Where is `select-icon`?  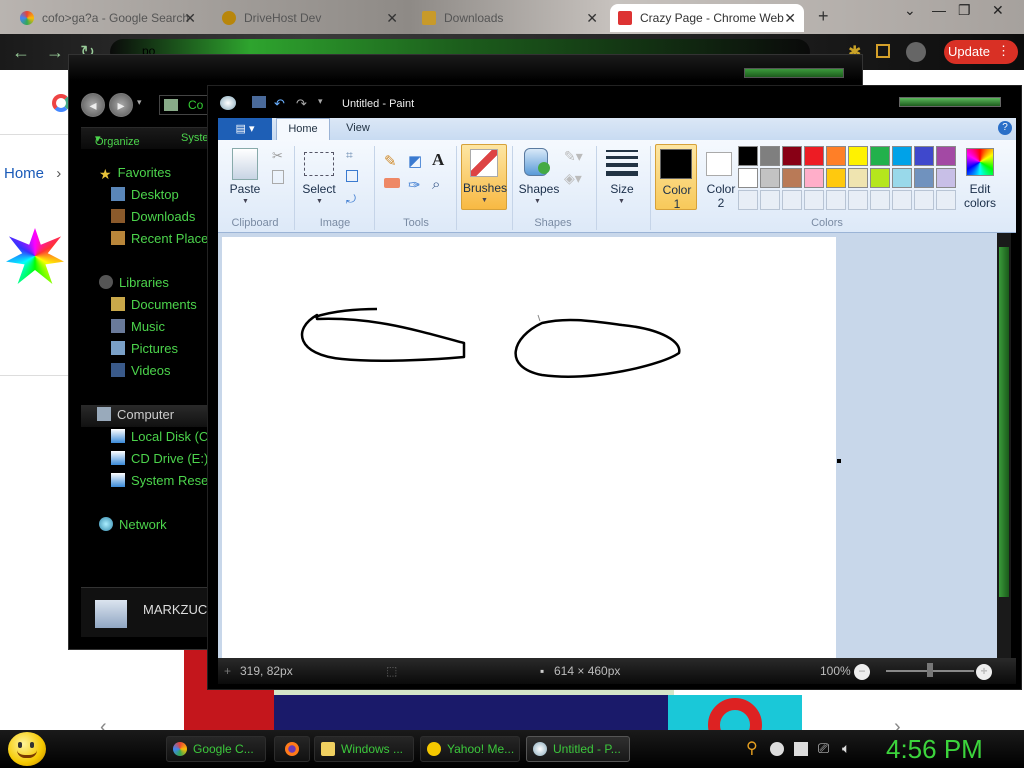 select-icon is located at coordinates (319, 164).